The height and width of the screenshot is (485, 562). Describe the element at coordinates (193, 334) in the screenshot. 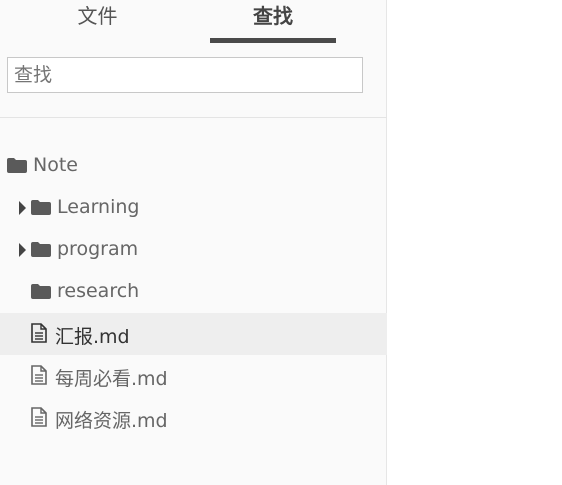

I see `tree-file-active: 汇报.md` at that location.